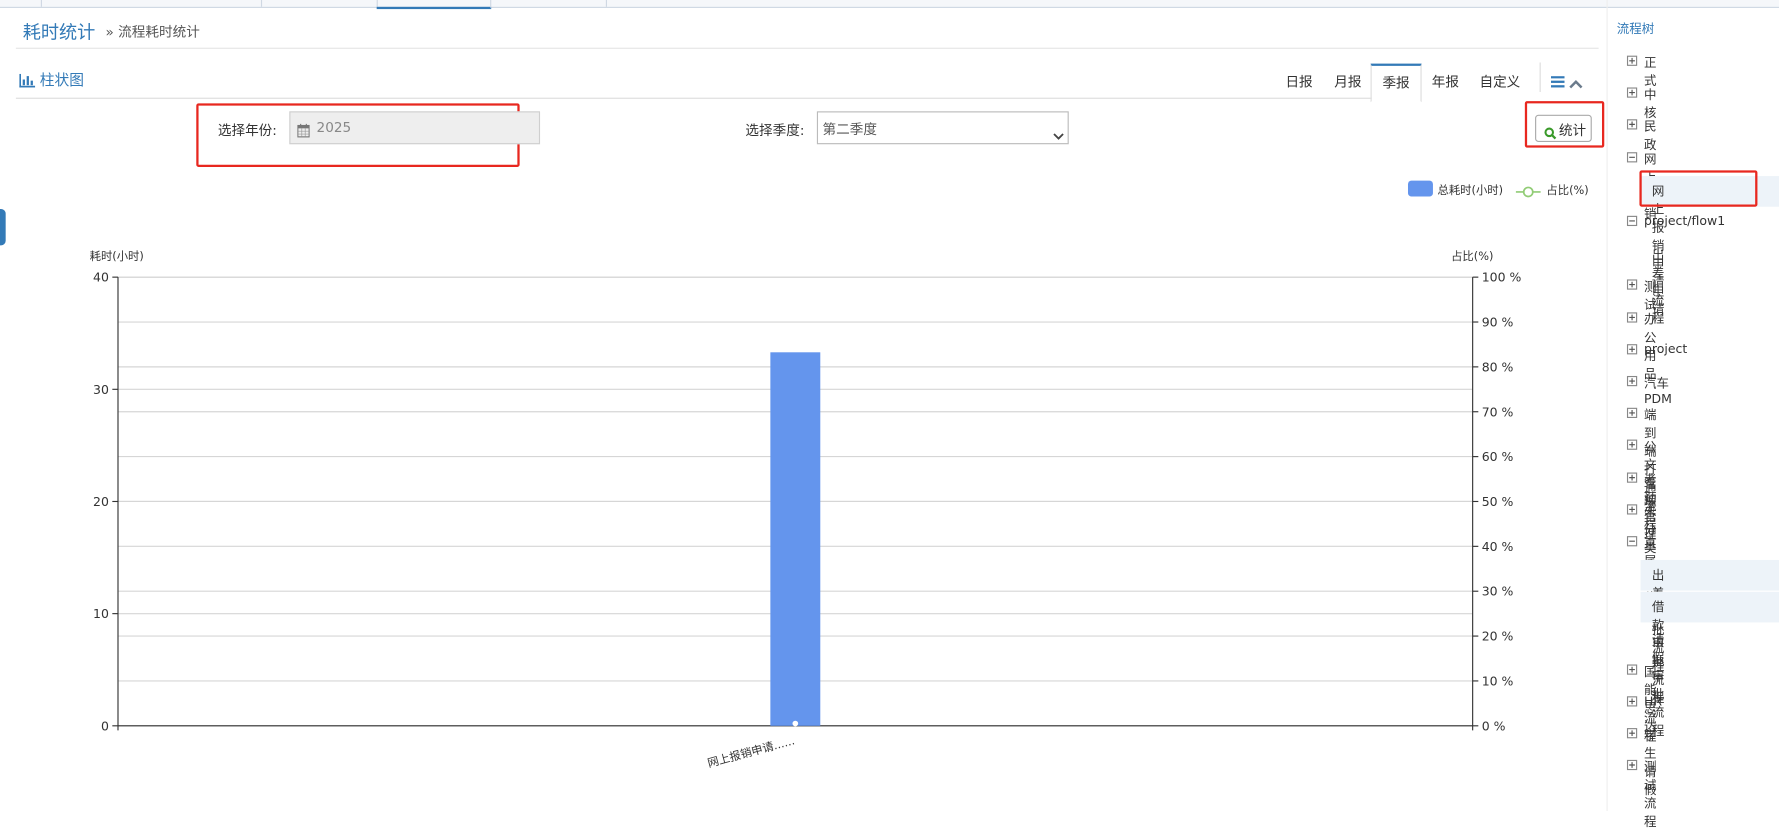 The height and width of the screenshot is (831, 1779). I want to click on y-right-tick-label: 30 %, so click(1498, 591).